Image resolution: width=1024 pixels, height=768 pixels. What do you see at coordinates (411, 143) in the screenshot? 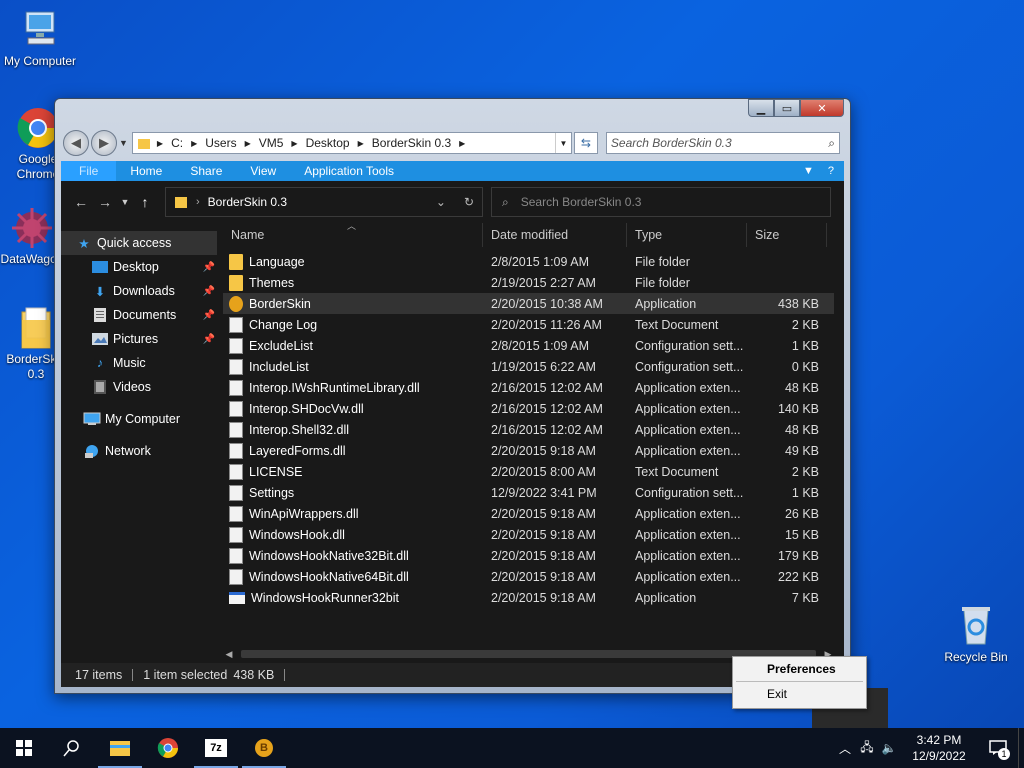
I see `breadcrumb-borderskin: BorderSkin 0.3` at bounding box center [411, 143].